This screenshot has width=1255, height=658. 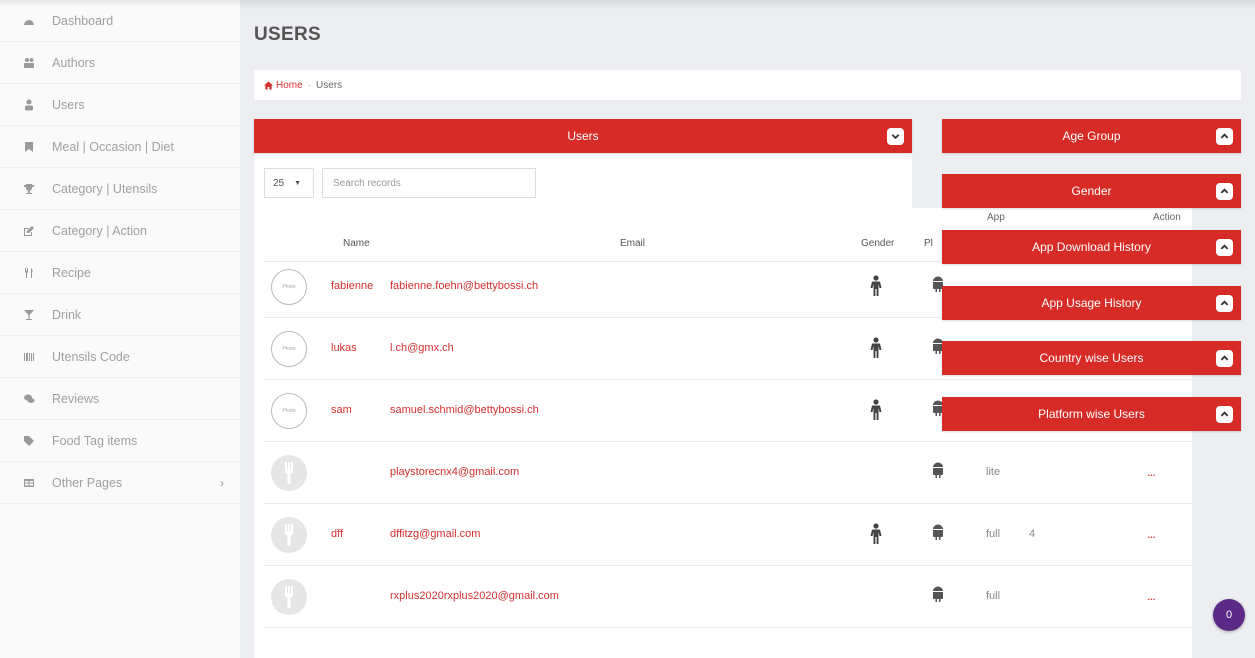 I want to click on user-email: samuel.schmid@bettybossi.ch, so click(x=464, y=410).